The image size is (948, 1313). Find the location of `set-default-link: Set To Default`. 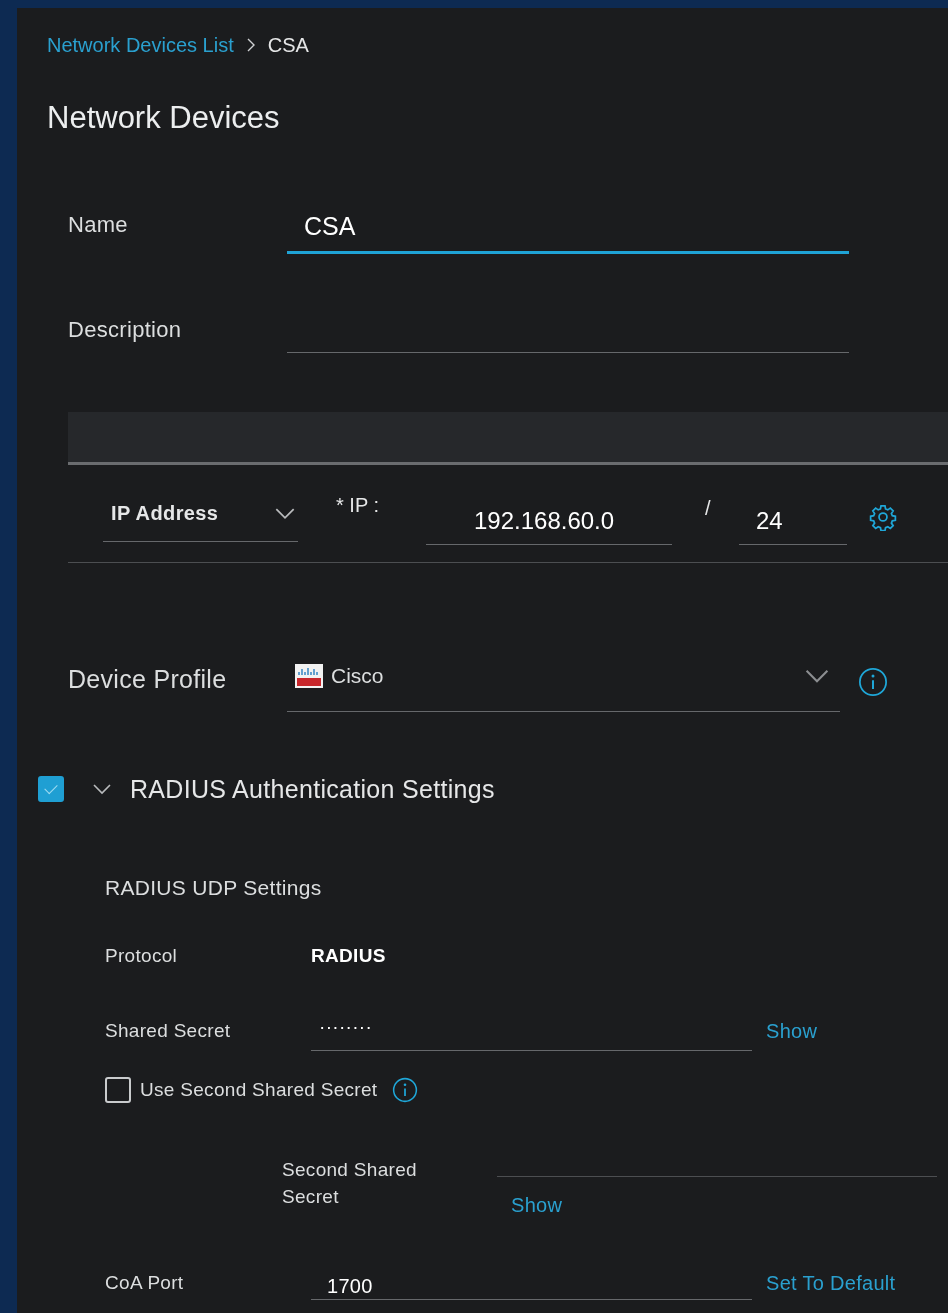

set-default-link: Set To Default is located at coordinates (831, 1283).